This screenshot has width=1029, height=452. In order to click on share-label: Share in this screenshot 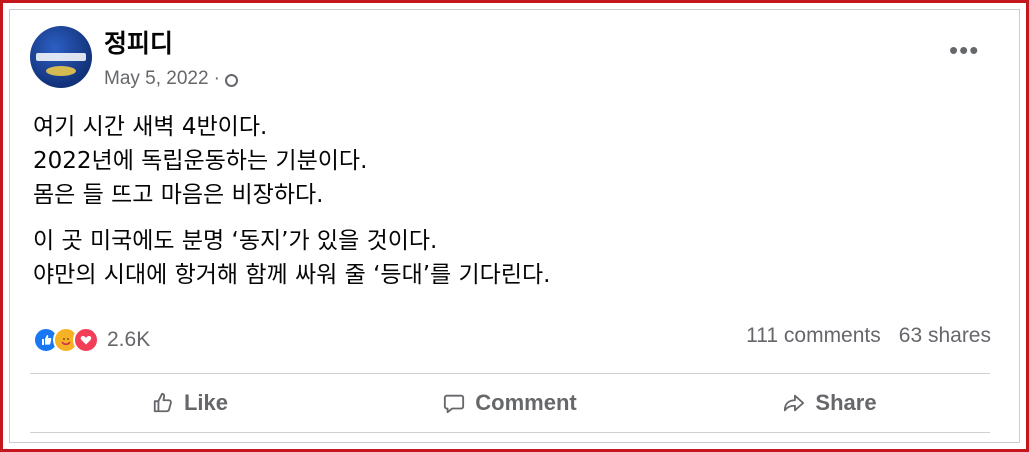, I will do `click(846, 402)`.